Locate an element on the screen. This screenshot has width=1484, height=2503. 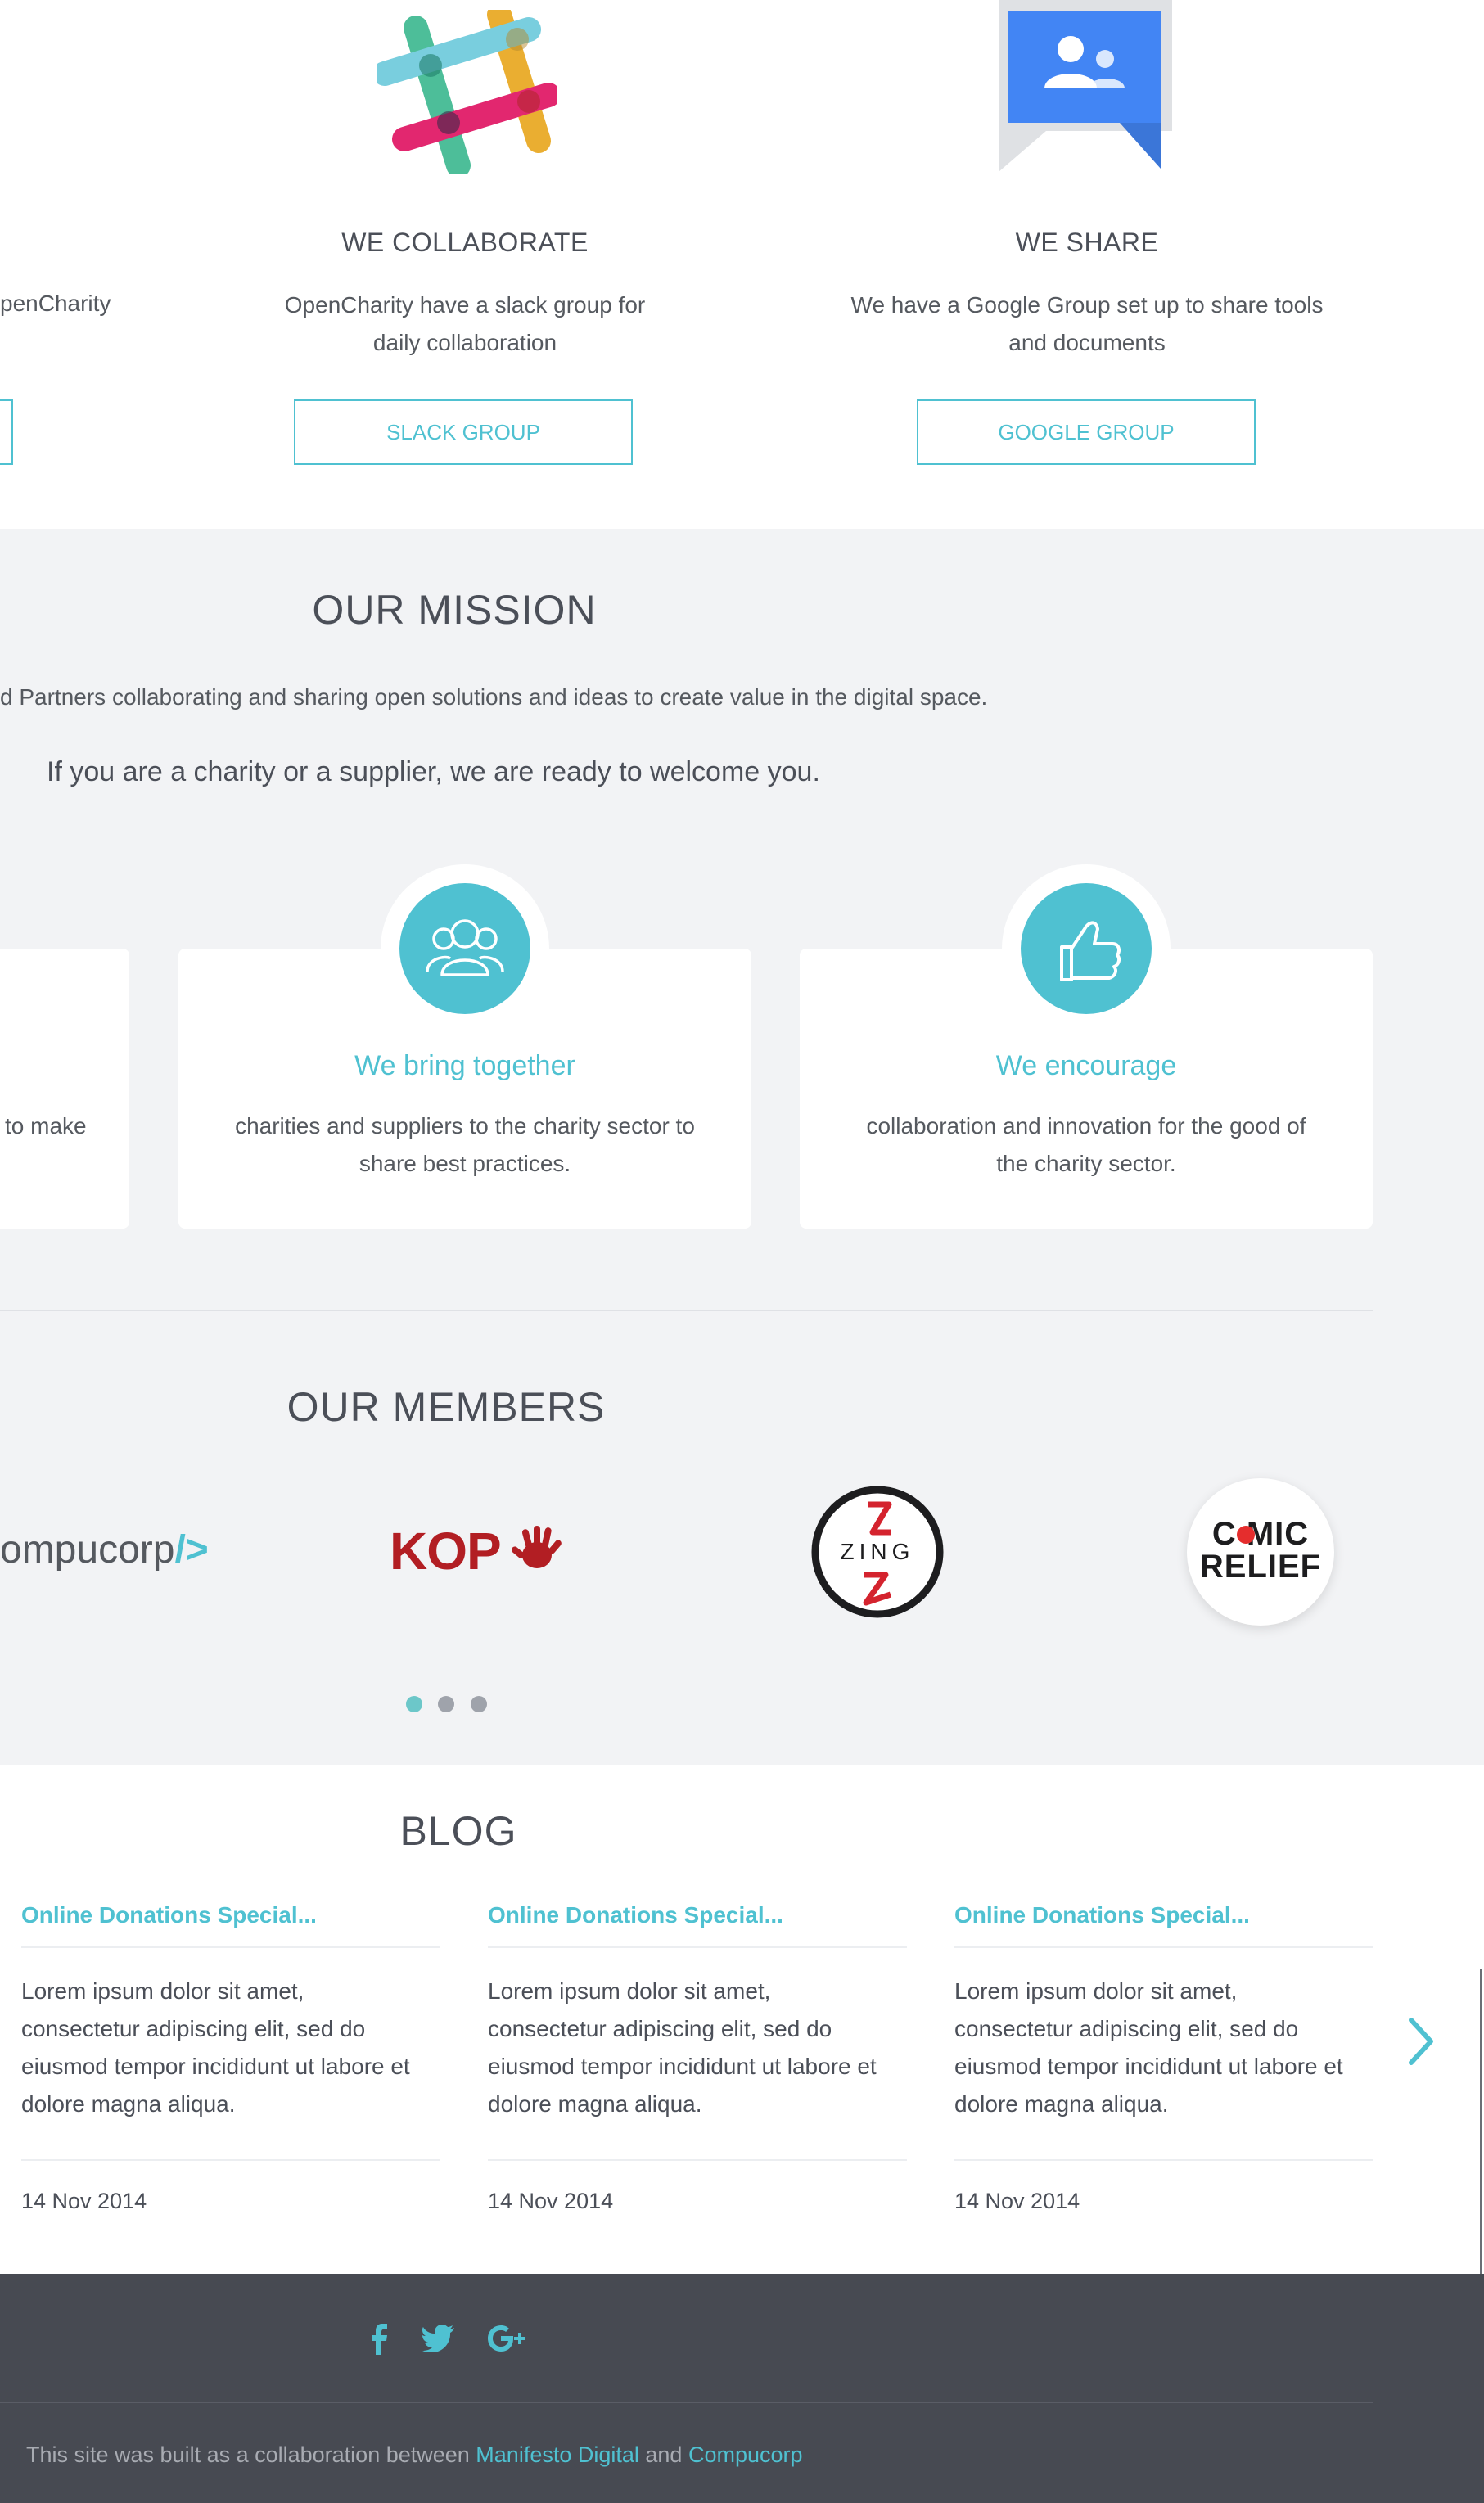
blog-title: BLOG is located at coordinates (458, 1831).